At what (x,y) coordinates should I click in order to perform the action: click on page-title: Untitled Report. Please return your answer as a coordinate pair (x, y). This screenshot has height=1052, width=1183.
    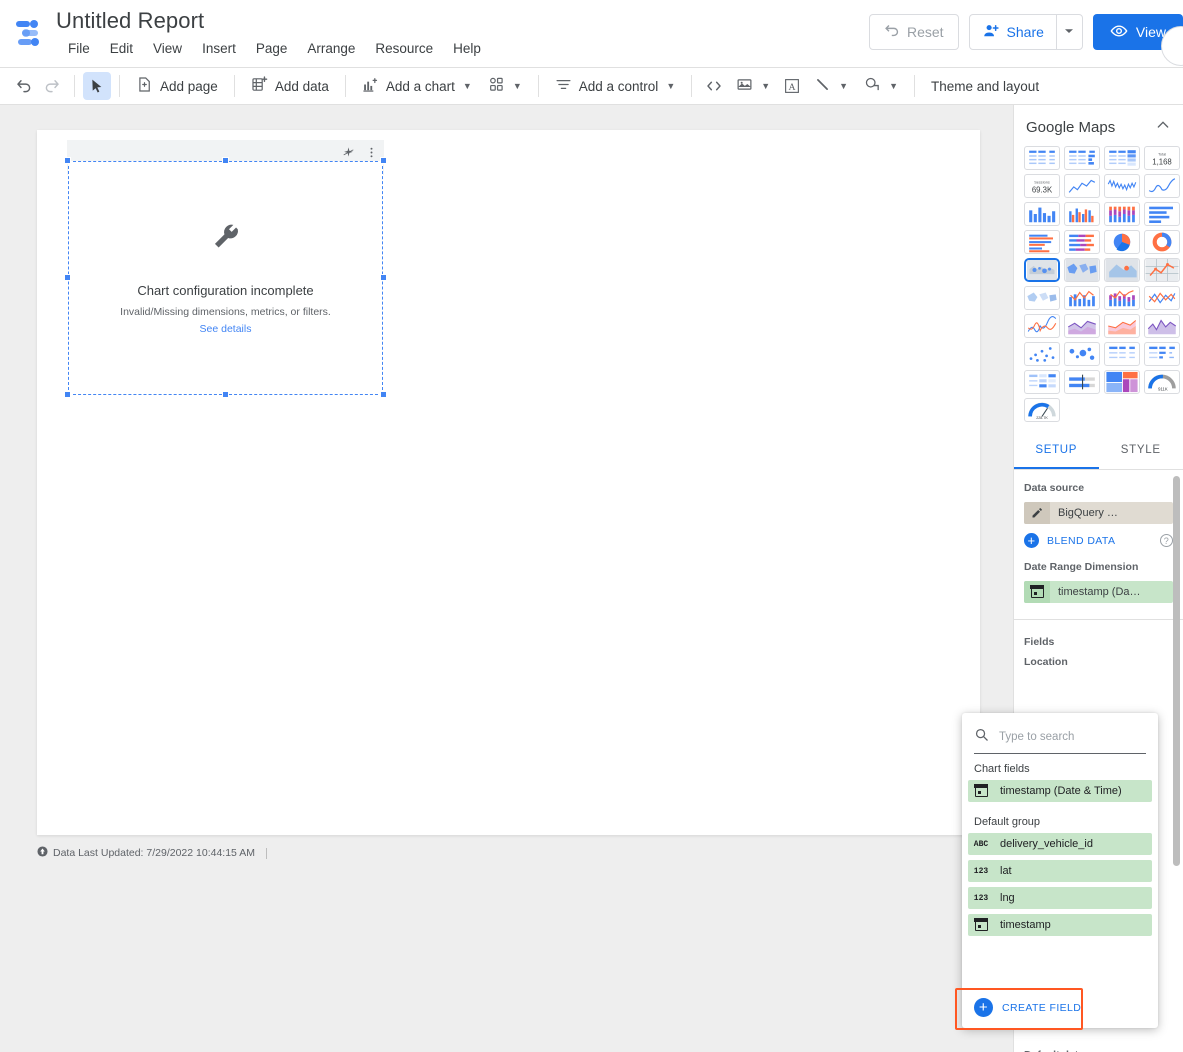
    Looking at the image, I should click on (273, 21).